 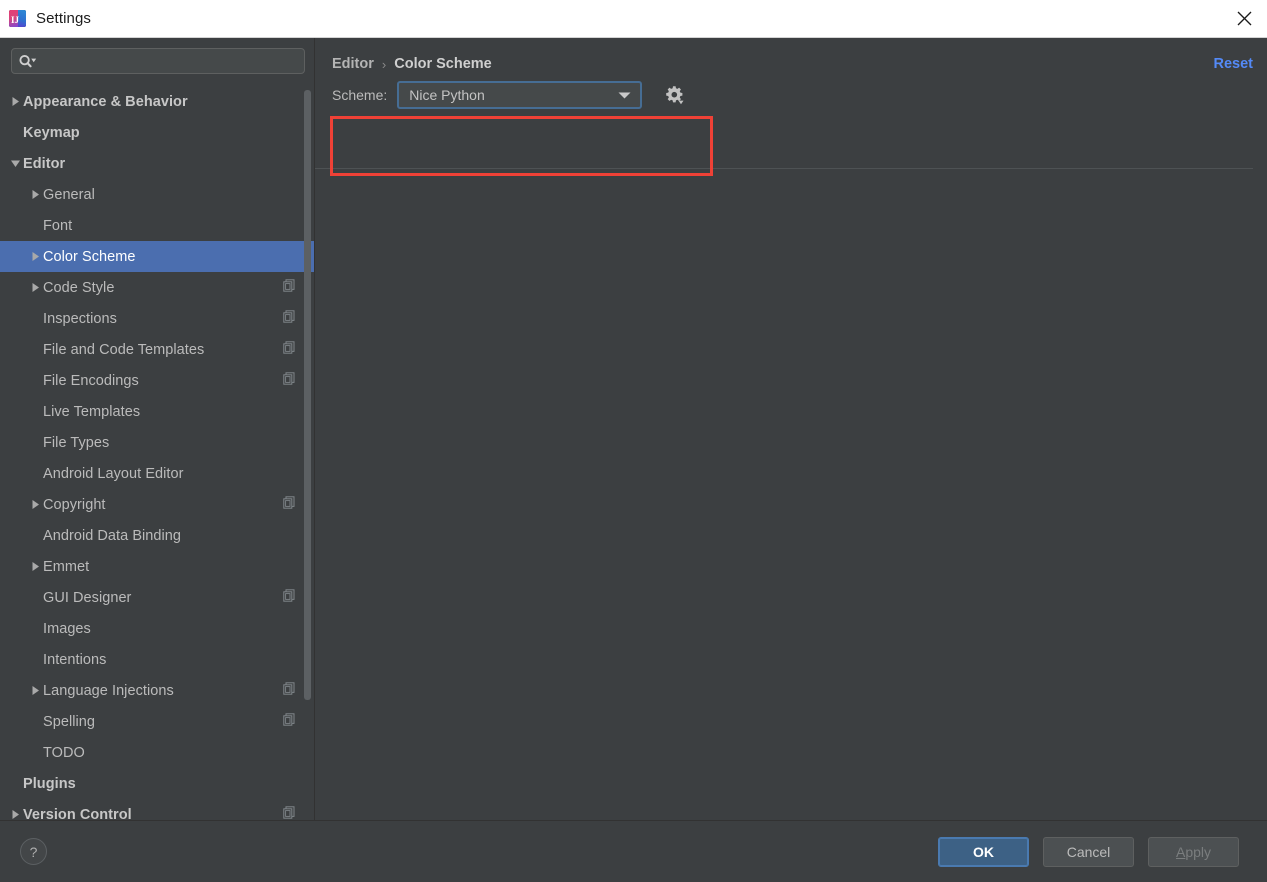 I want to click on sidebar-scrollbar, so click(x=307, y=453).